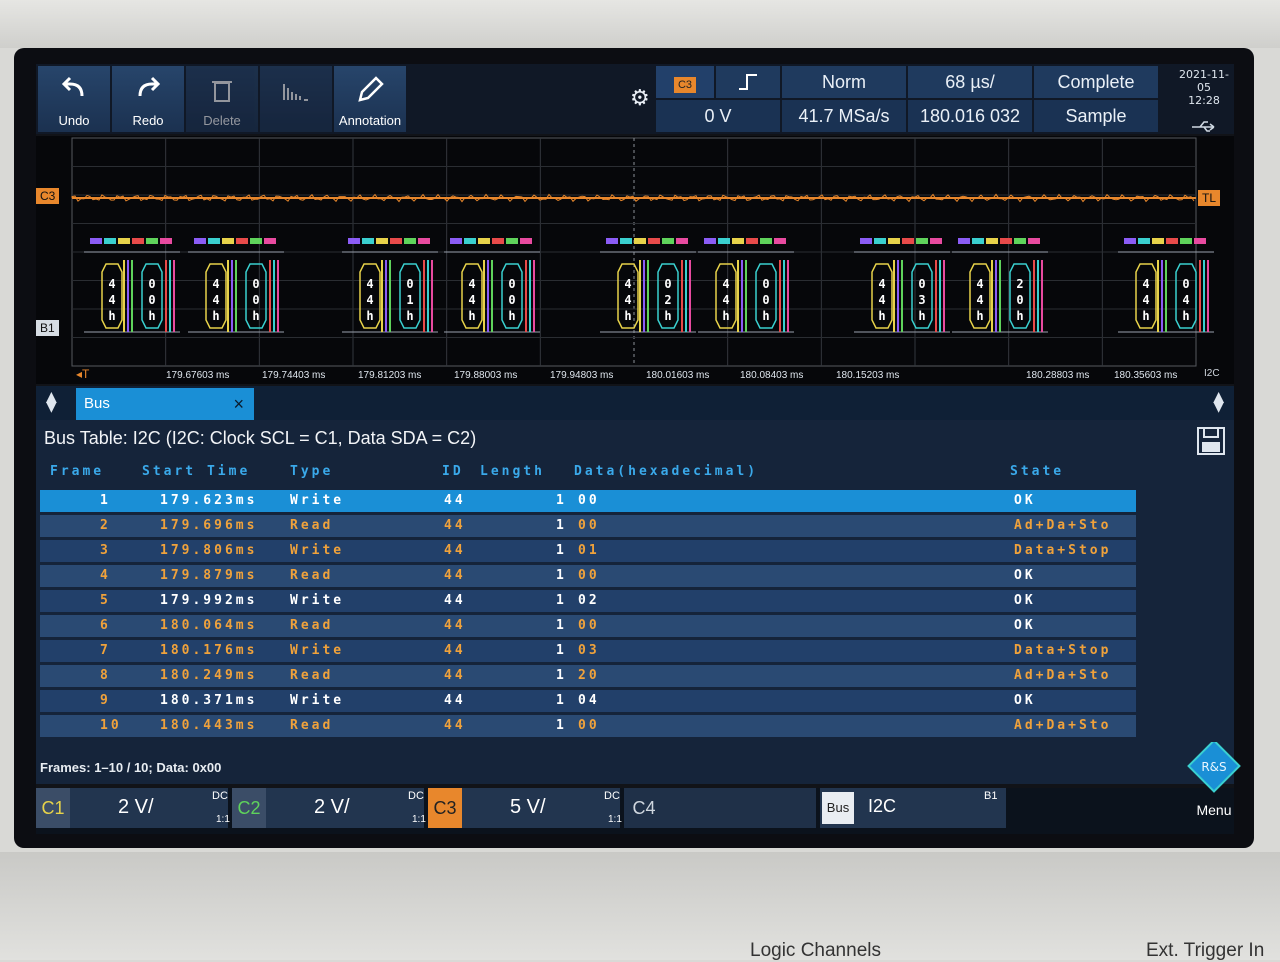  I want to click on up-down-arrows-icon: ▲ ▼, so click(51, 402).